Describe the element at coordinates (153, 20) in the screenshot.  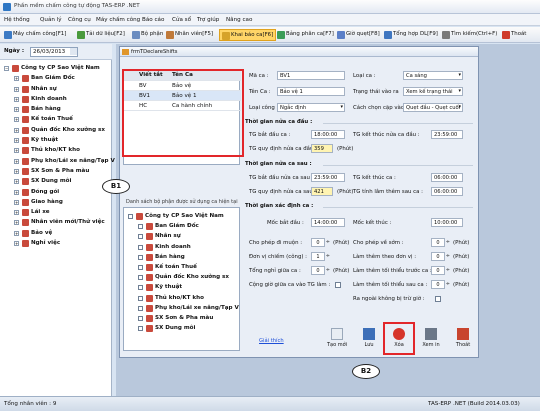
I see `menu-bao-cao: Báo cáo` at that location.